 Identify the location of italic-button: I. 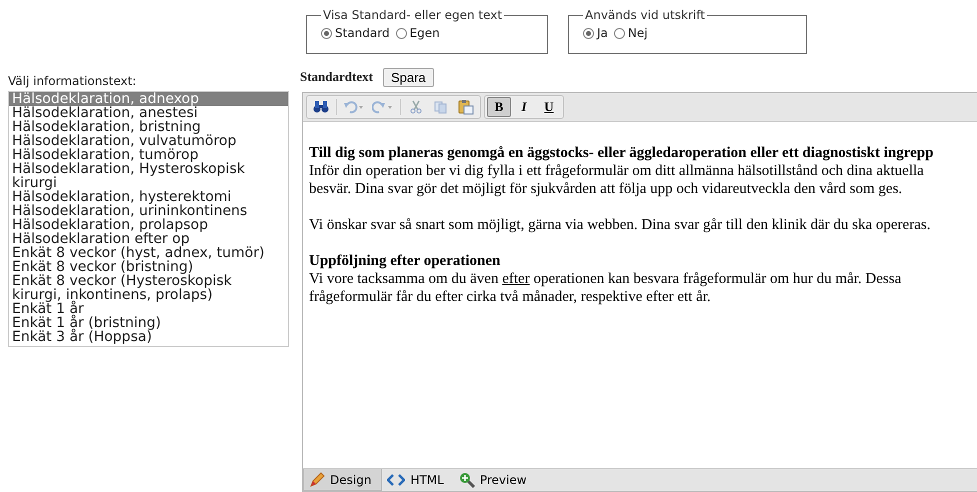
(524, 107).